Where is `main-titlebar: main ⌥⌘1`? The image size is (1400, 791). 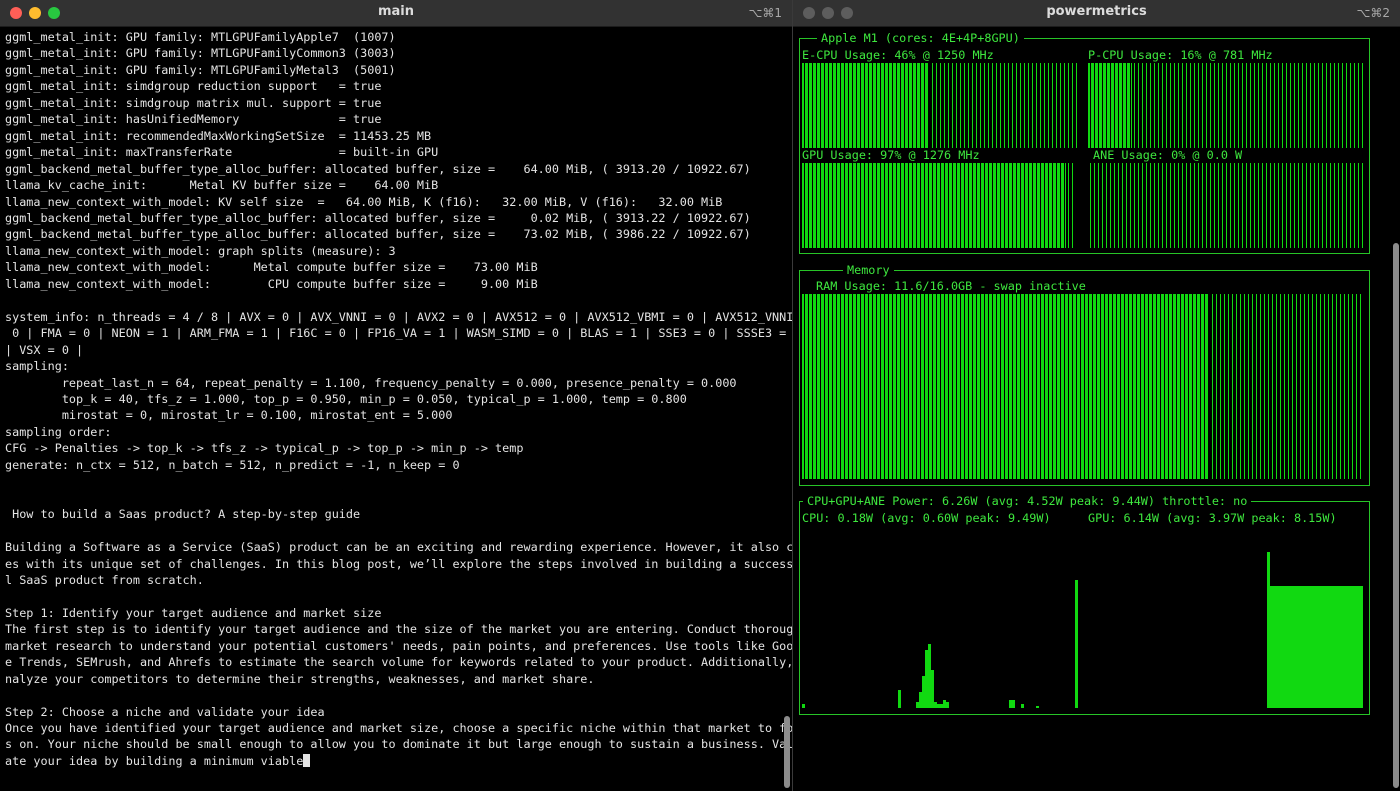
main-titlebar: main ⌥⌘1 is located at coordinates (396, 13).